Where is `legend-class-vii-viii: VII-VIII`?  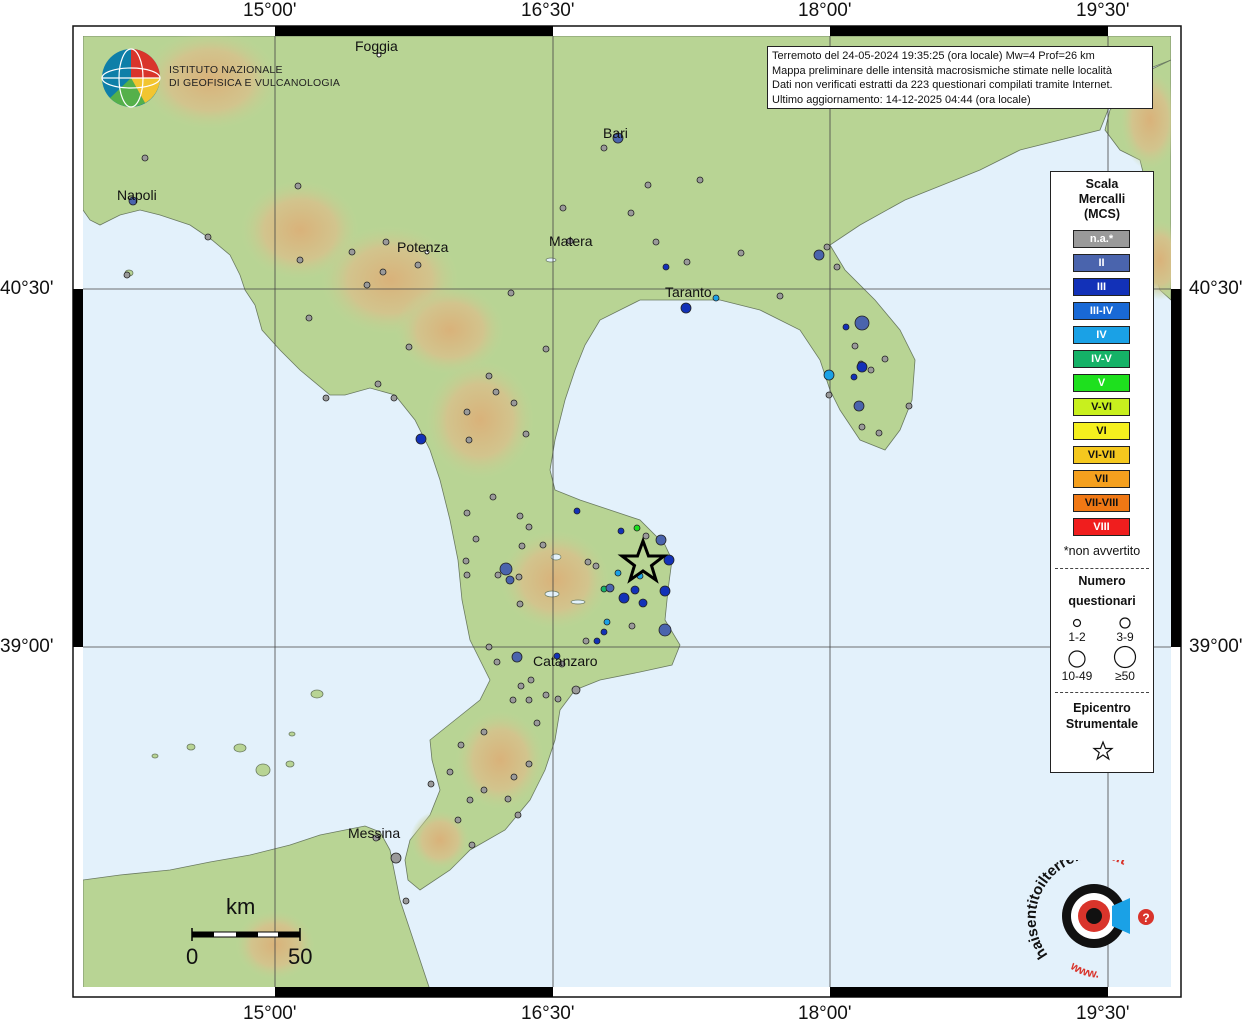
legend-class-vii-viii: VII-VIII is located at coordinates (1101, 503).